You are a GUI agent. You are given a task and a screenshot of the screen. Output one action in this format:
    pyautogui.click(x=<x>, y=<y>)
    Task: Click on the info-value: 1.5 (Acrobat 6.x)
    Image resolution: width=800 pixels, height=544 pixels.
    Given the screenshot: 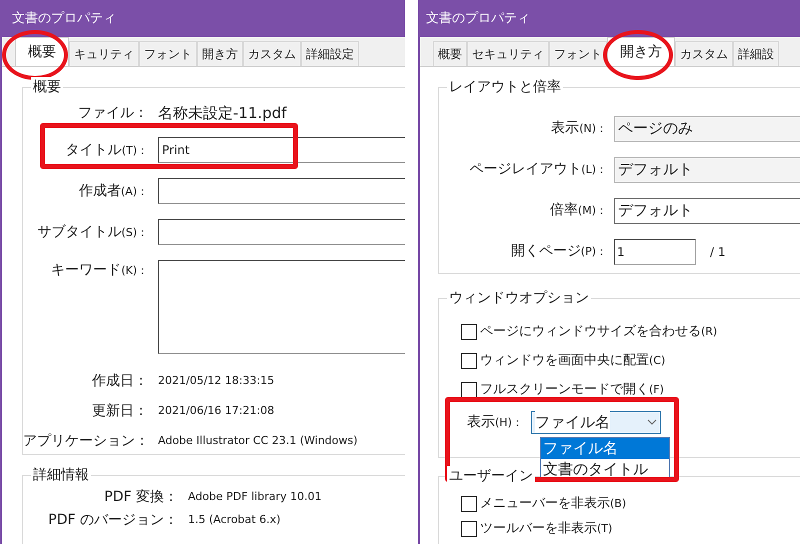 What is the action you would take?
    pyautogui.click(x=234, y=520)
    